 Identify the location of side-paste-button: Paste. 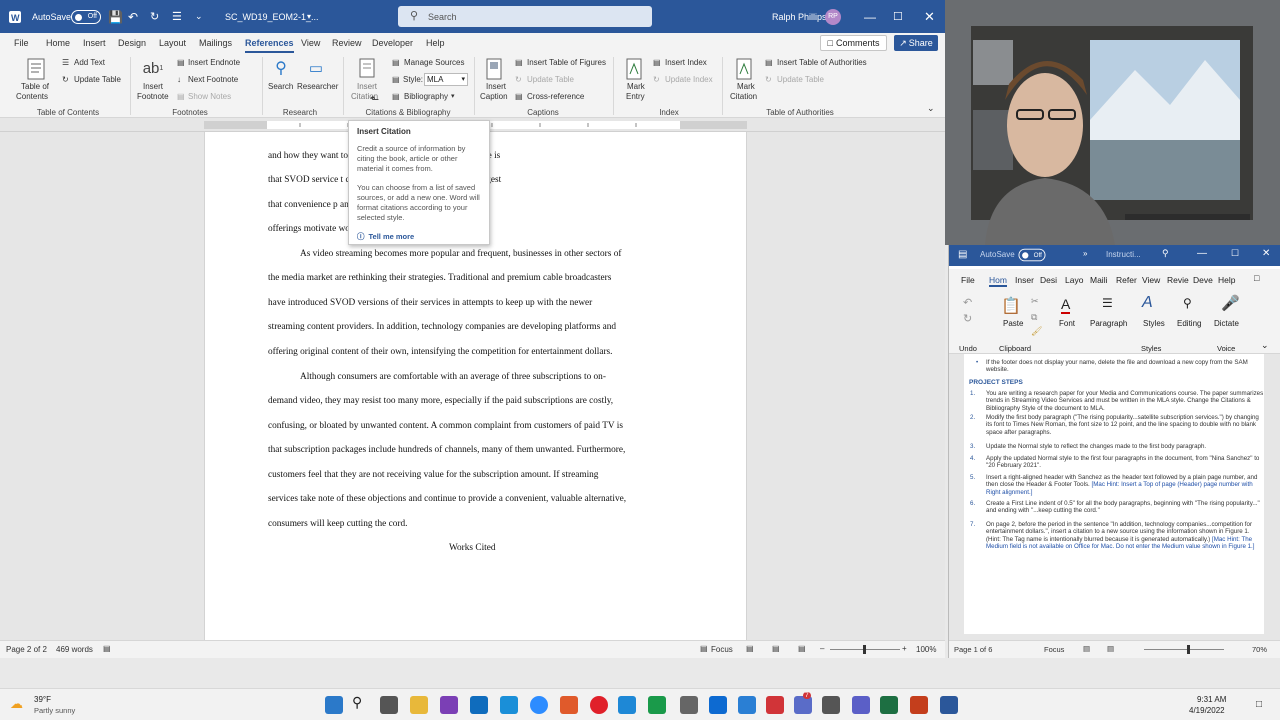
(1013, 323).